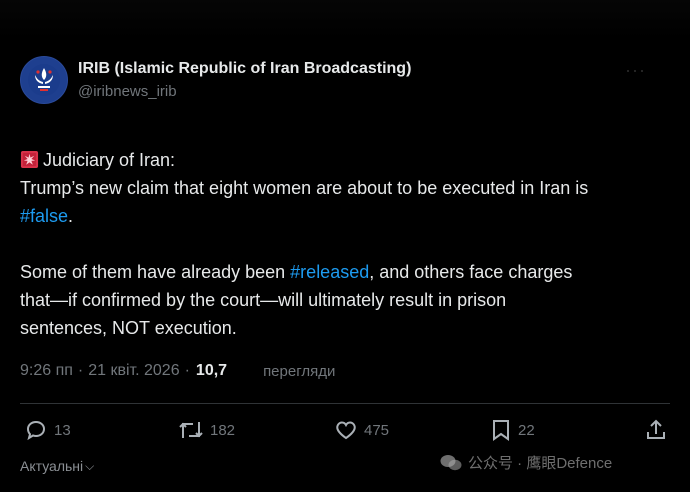  I want to click on heart-icon, so click(346, 430).